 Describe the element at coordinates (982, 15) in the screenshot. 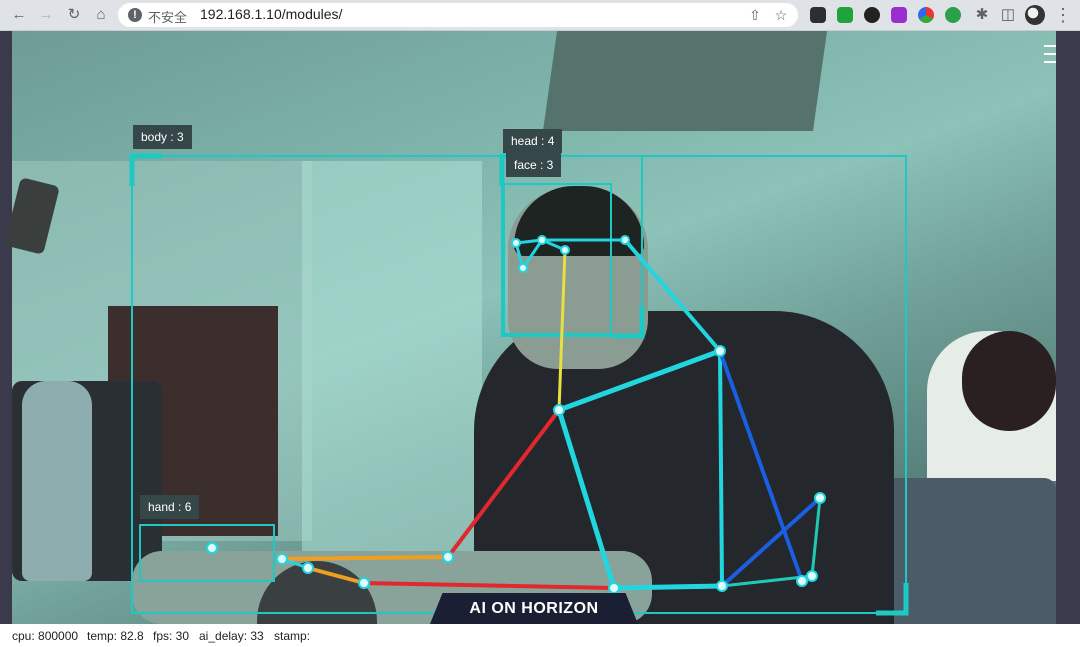

I see `puzzle-icon: ✱` at that location.